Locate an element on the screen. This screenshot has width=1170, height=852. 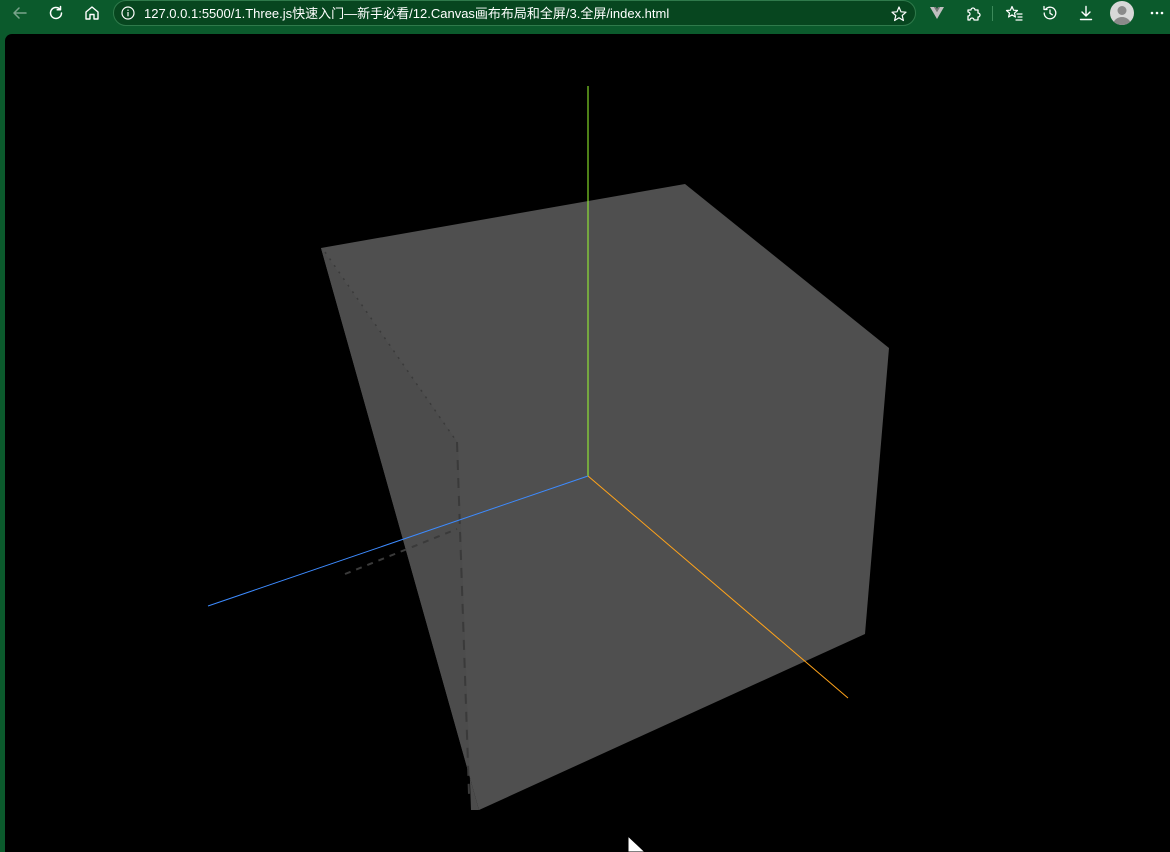
refresh-button is located at coordinates (56, 13).